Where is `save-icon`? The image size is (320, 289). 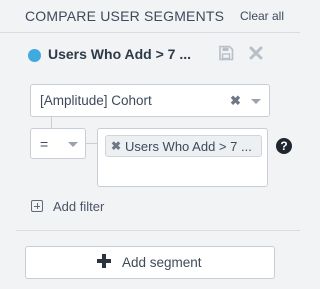
save-icon is located at coordinates (226, 53).